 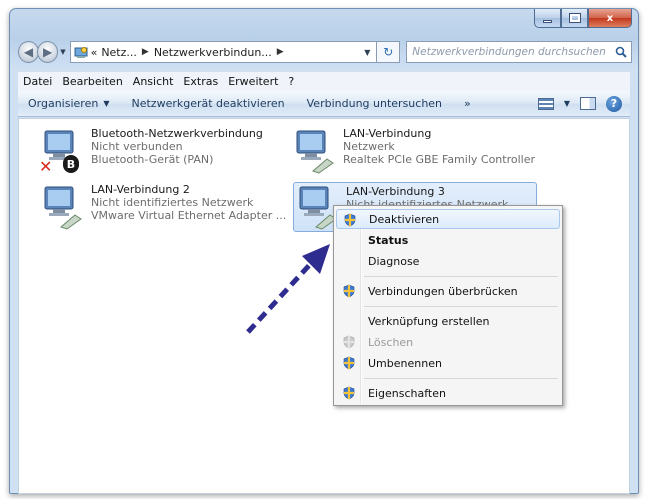 What do you see at coordinates (509, 52) in the screenshot?
I see `search-placeholder: Netzwerkverbindungen durchsuchen` at bounding box center [509, 52].